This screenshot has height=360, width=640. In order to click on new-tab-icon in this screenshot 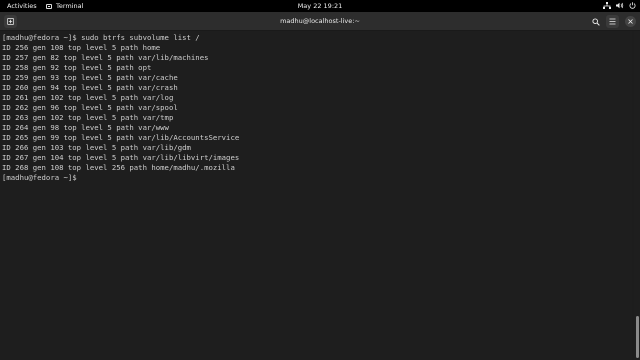, I will do `click(10, 22)`.